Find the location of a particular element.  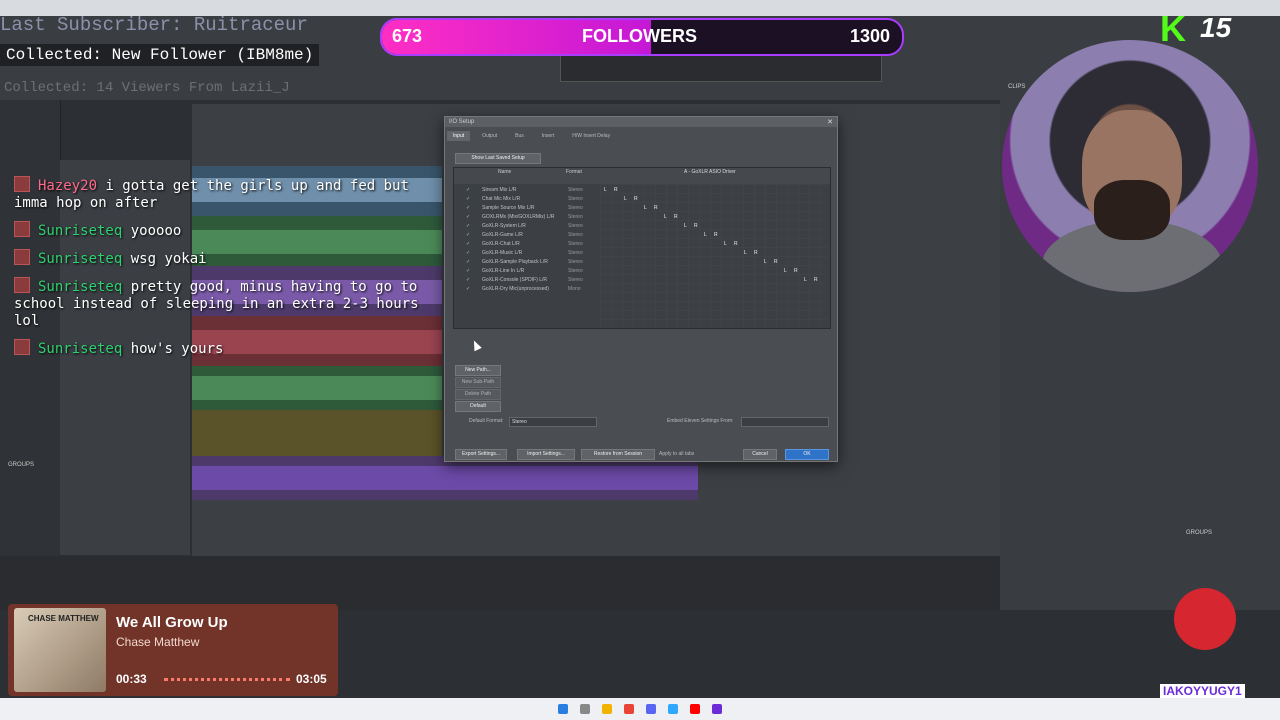

taskbar is located at coordinates (640, 709).